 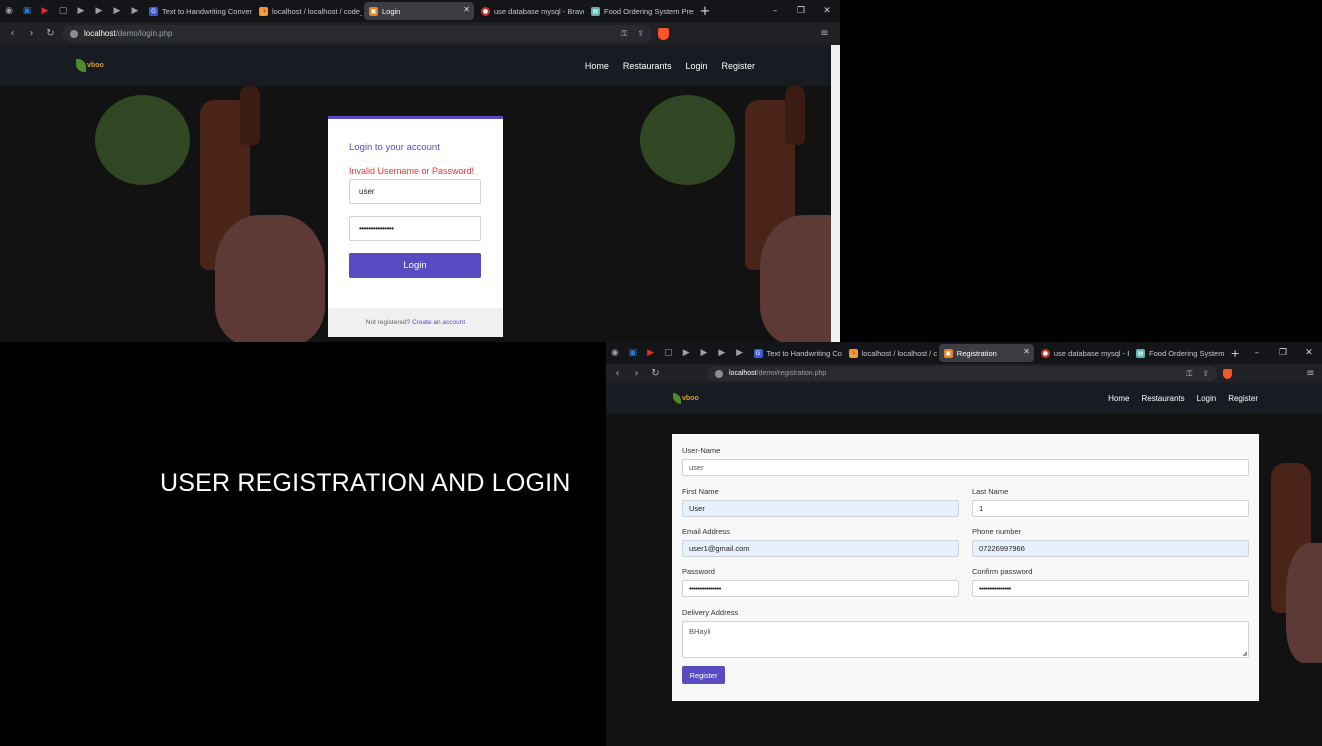 What do you see at coordinates (962, 373) in the screenshot?
I see `url-field: localhost/demo/registration.php ⚿ ⇪` at bounding box center [962, 373].